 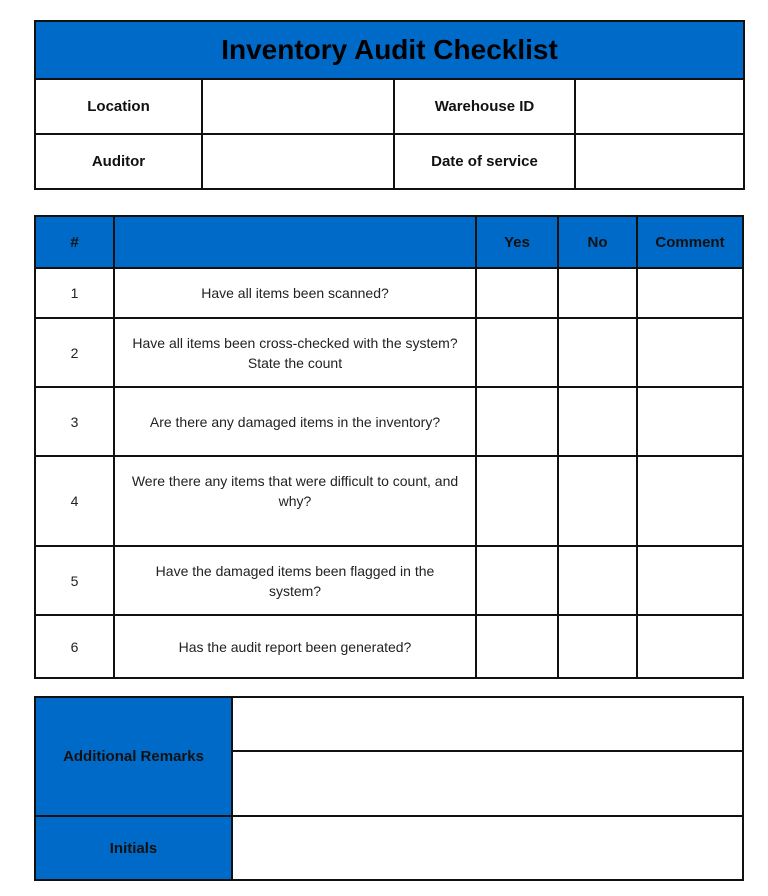 What do you see at coordinates (74, 421) in the screenshot?
I see `row-number: 3` at bounding box center [74, 421].